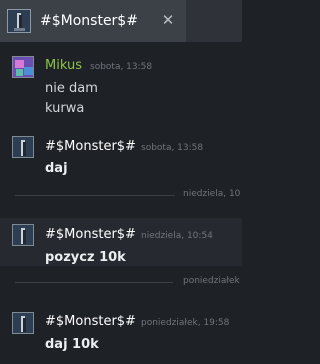 The width and height of the screenshot is (320, 364). What do you see at coordinates (63, 65) in the screenshot?
I see `author-name: Mikus` at bounding box center [63, 65].